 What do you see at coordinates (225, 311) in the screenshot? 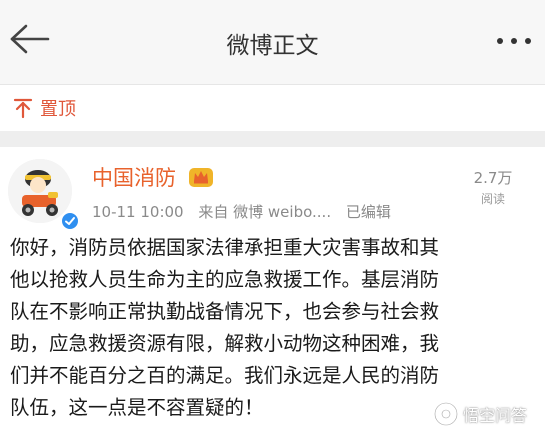
I see `content-line: 队在不影响正常执勤战备情况下，也会参与社会救` at bounding box center [225, 311].